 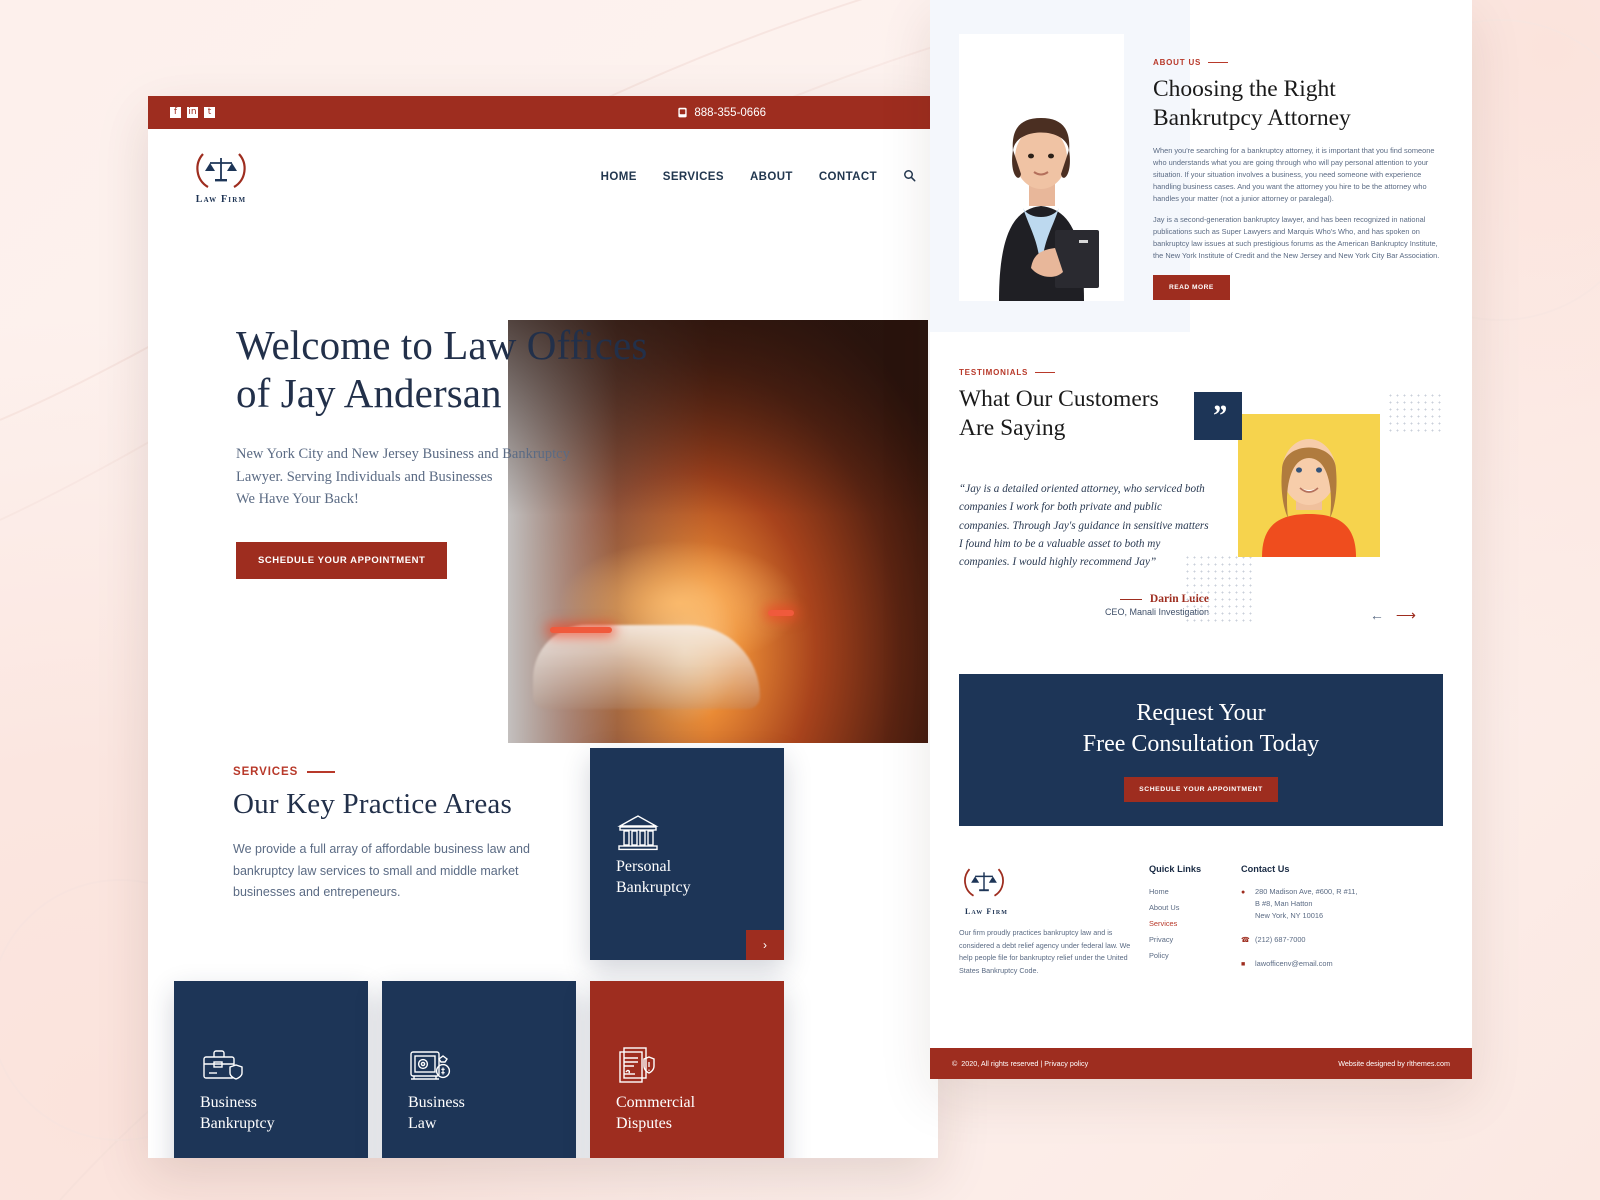 I want to click on main-nav-bar: Law Firm HOME SERVICES ABOUT CONTACT, so click(x=543, y=176).